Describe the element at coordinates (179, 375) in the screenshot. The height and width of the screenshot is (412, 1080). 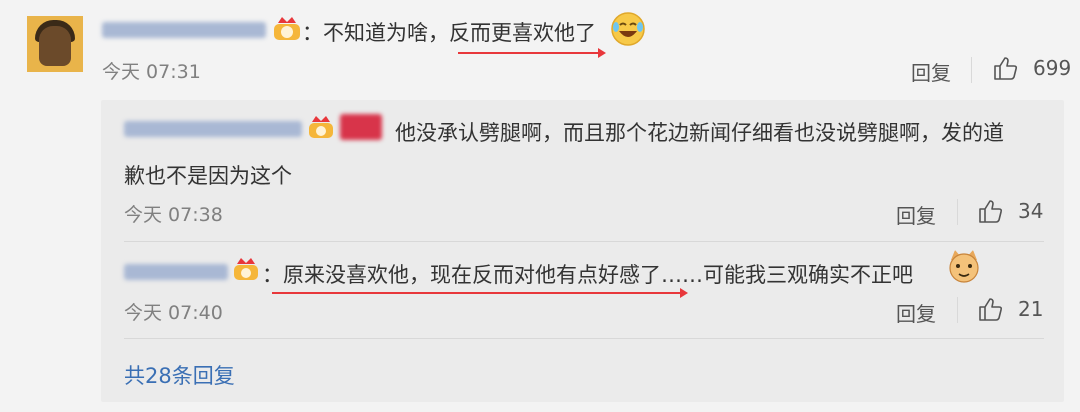
I see `more-replies-link: 共28条回复` at that location.